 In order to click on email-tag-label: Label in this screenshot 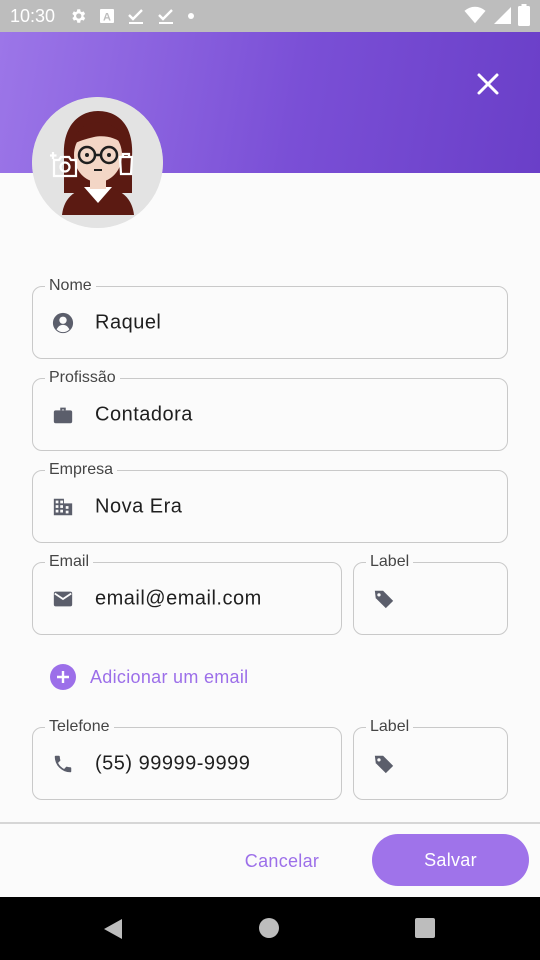, I will do `click(390, 562)`.